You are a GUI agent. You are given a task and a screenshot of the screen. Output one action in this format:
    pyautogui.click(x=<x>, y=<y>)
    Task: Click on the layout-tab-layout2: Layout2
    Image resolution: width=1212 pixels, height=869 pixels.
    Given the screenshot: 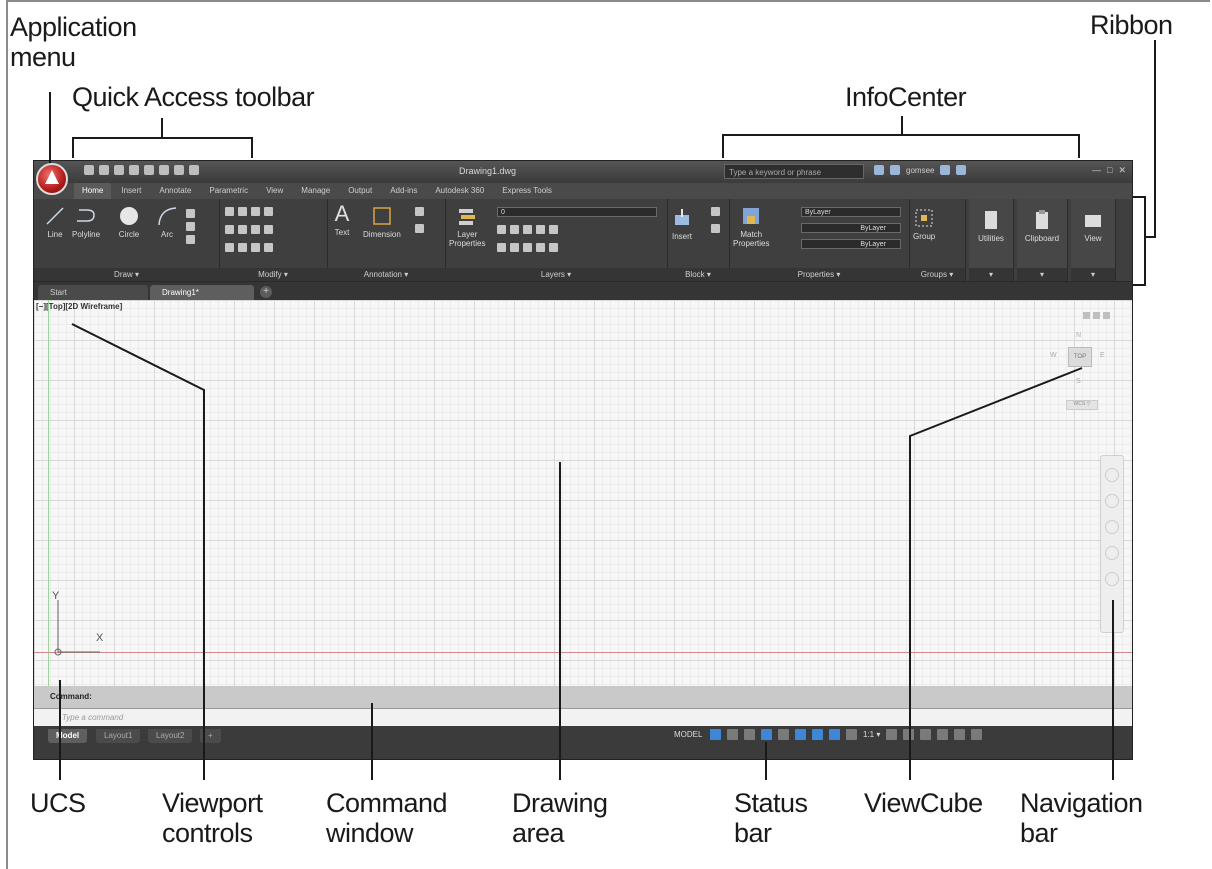 What is the action you would take?
    pyautogui.click(x=170, y=736)
    